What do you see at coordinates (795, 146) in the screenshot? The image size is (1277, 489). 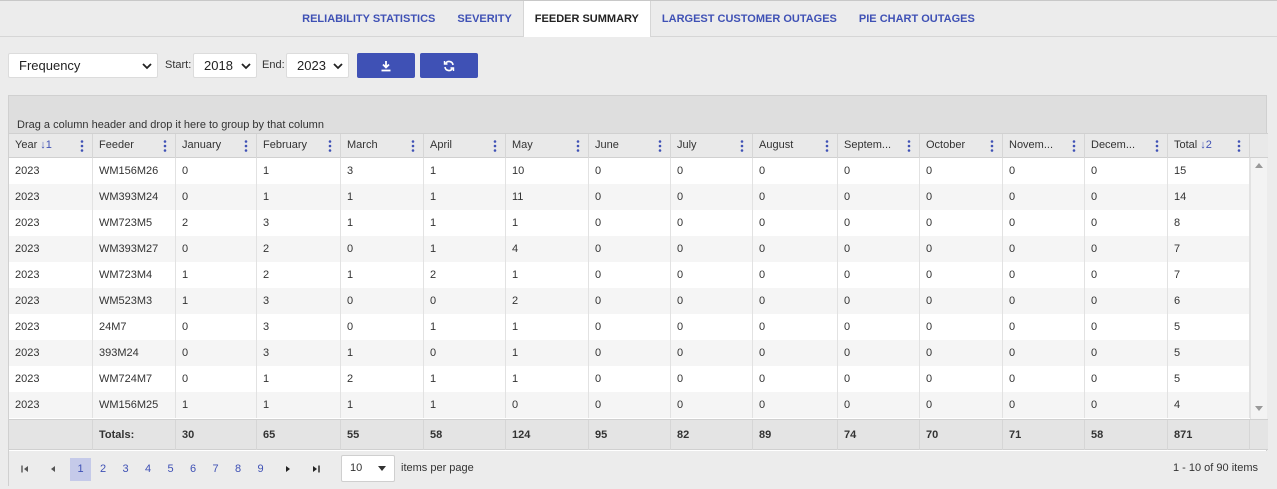 I see `column-header-august: August` at bounding box center [795, 146].